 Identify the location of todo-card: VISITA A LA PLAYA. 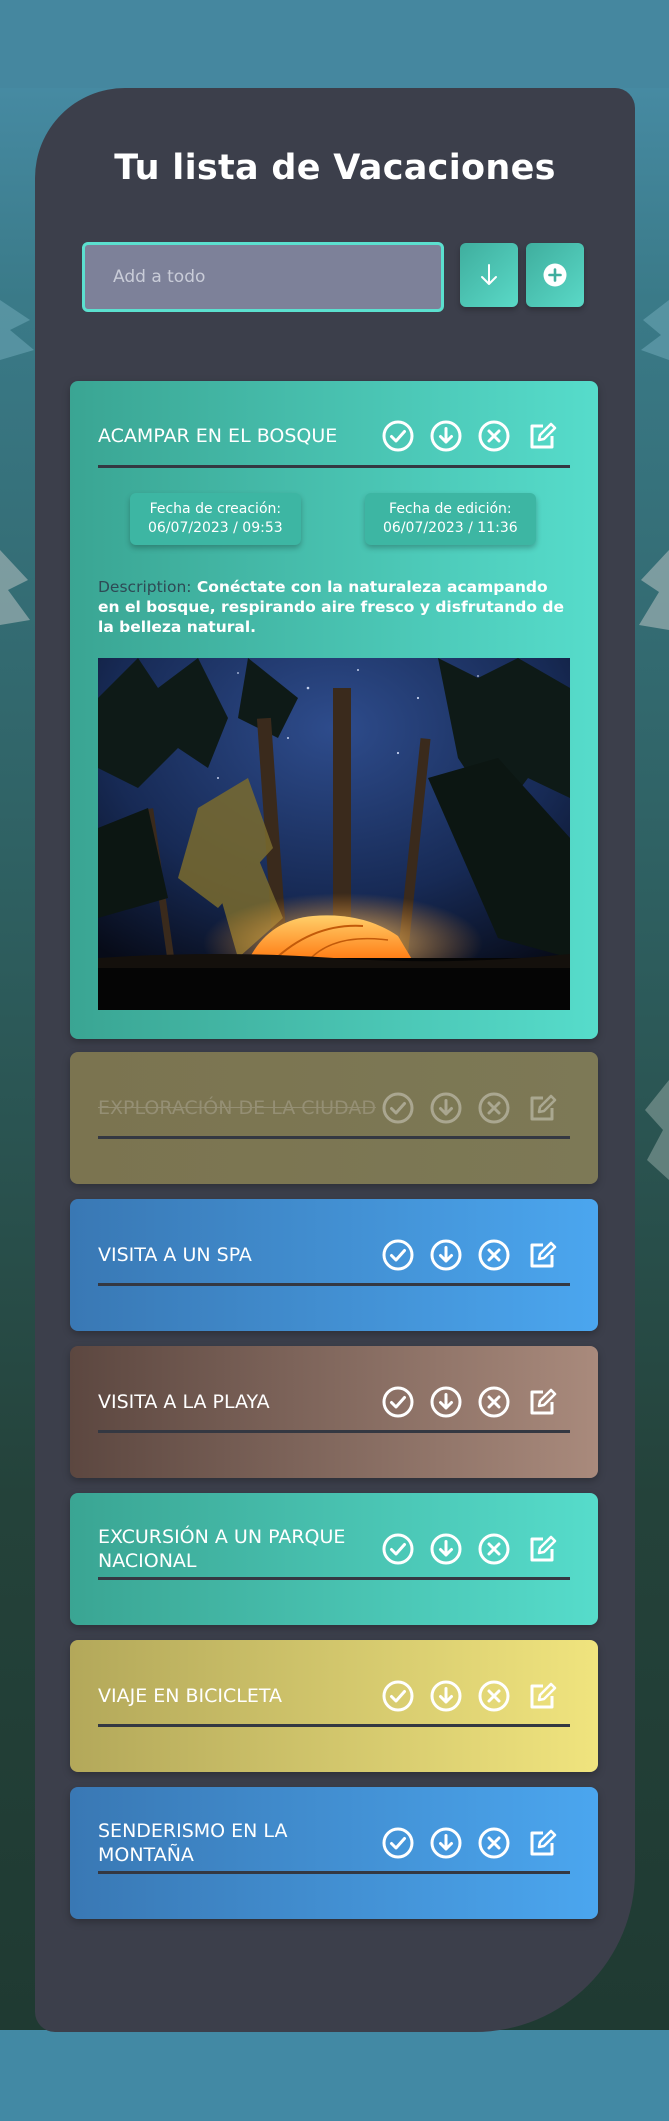
(334, 1412).